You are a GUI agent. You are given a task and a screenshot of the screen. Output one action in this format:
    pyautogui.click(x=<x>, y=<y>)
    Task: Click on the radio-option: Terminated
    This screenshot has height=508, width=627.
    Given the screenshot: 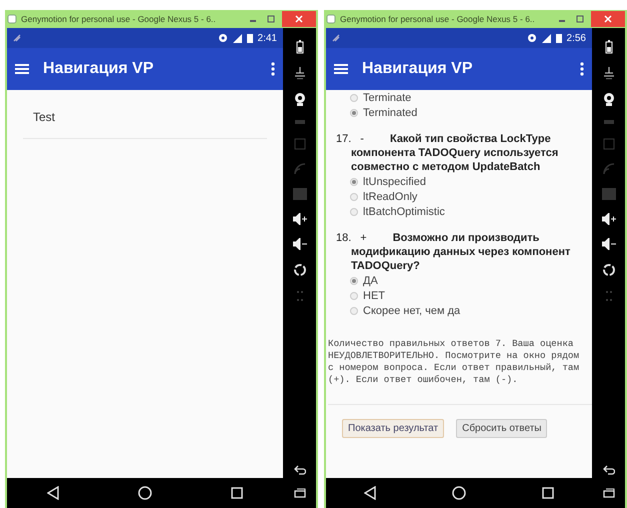 What is the action you would take?
    pyautogui.click(x=454, y=112)
    